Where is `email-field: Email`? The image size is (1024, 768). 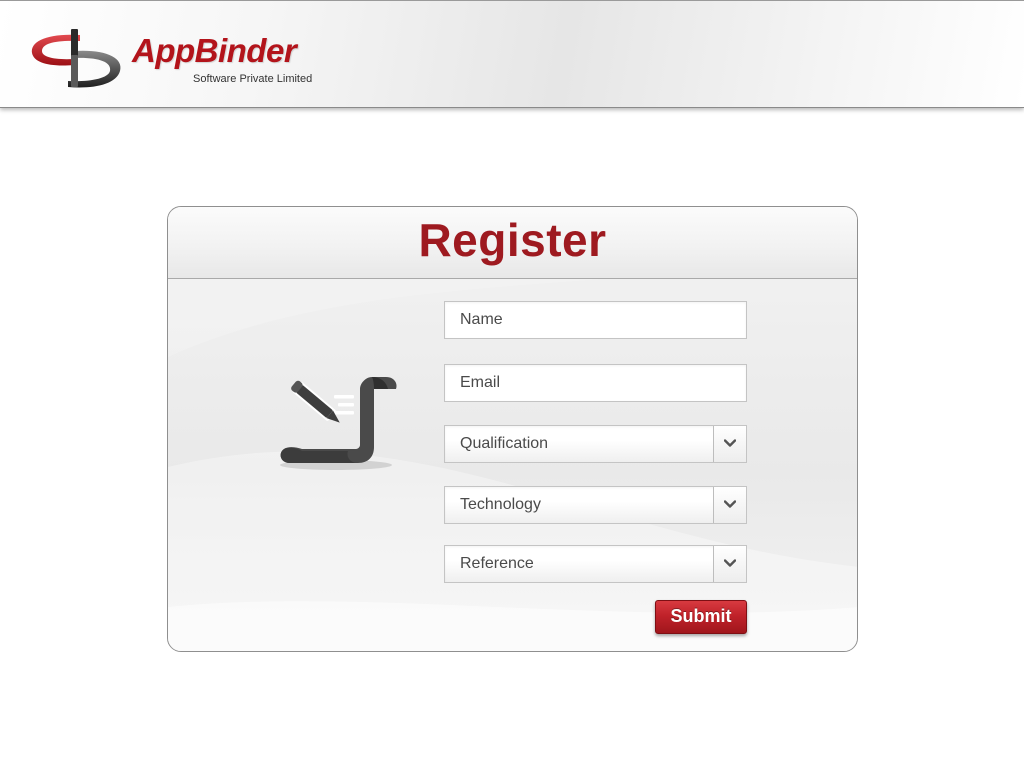 email-field: Email is located at coordinates (595, 383).